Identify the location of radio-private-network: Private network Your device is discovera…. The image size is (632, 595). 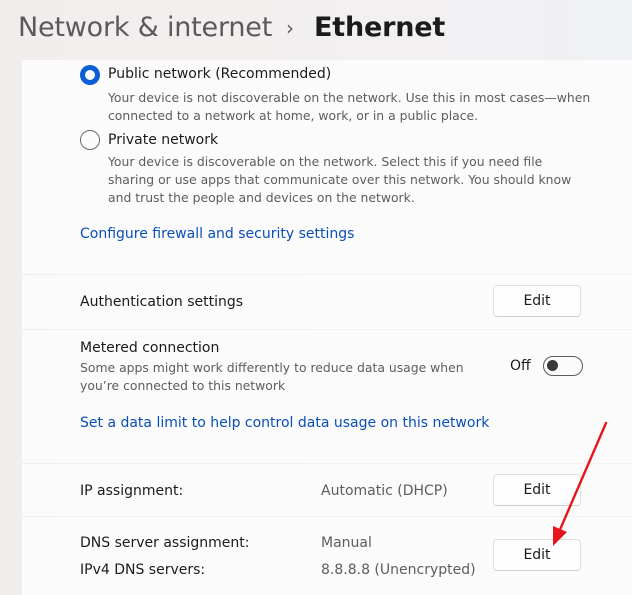
(335, 167).